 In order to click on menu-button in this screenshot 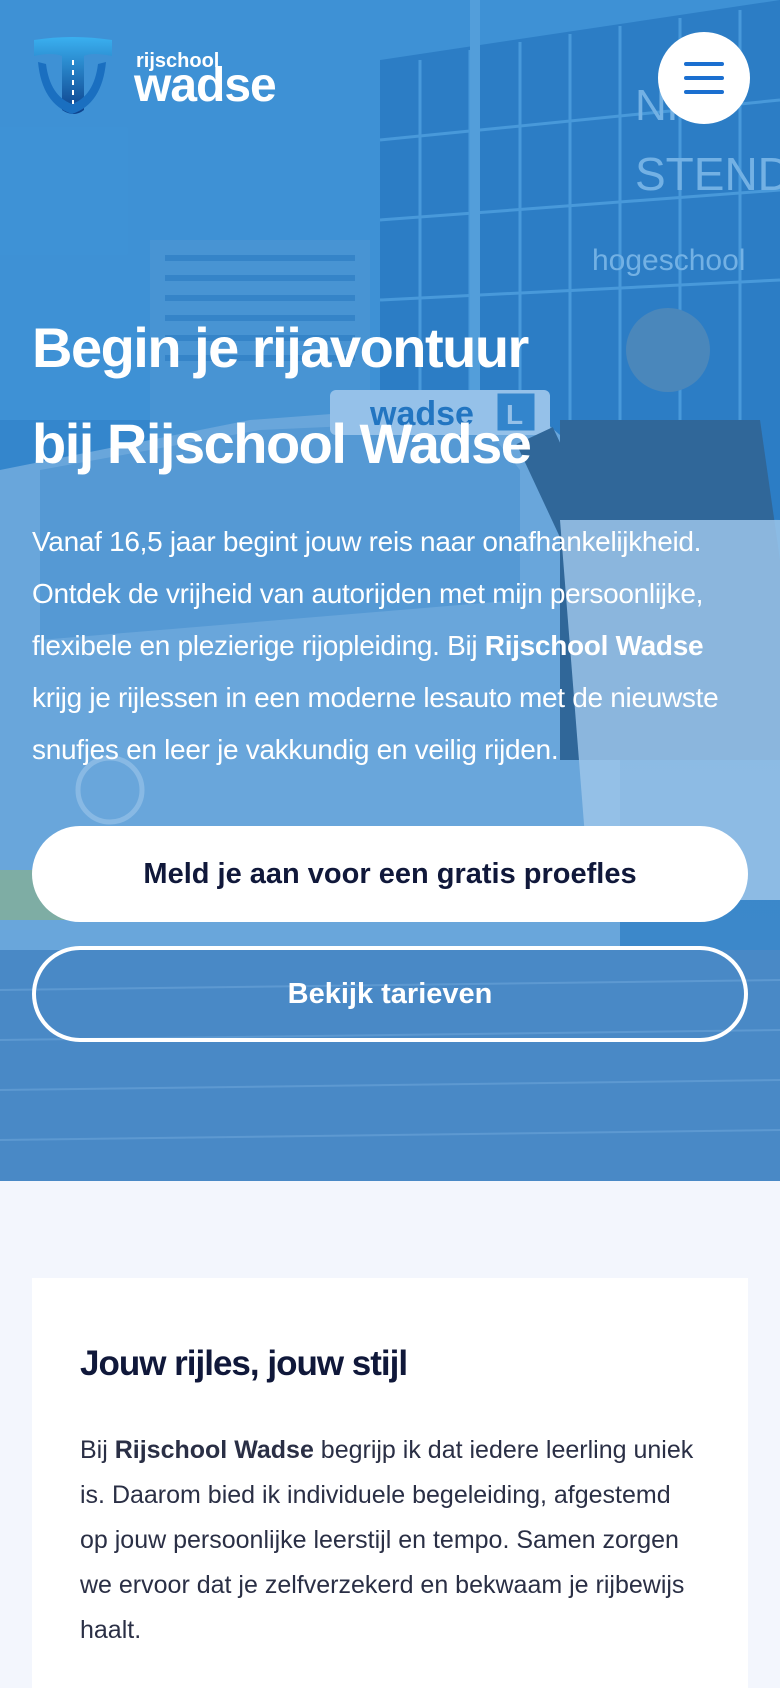, I will do `click(704, 78)`.